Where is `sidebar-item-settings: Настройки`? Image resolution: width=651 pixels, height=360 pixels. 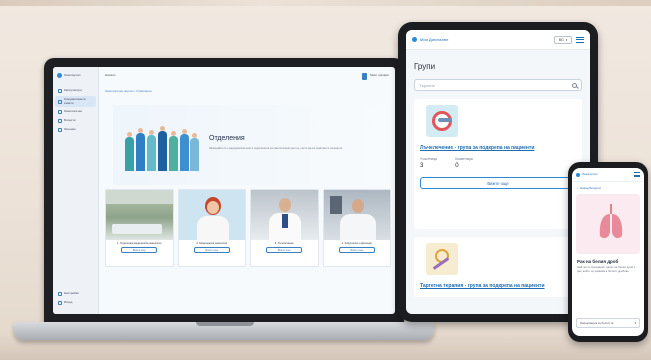
sidebar-item-settings: Настройки is located at coordinates (75, 294).